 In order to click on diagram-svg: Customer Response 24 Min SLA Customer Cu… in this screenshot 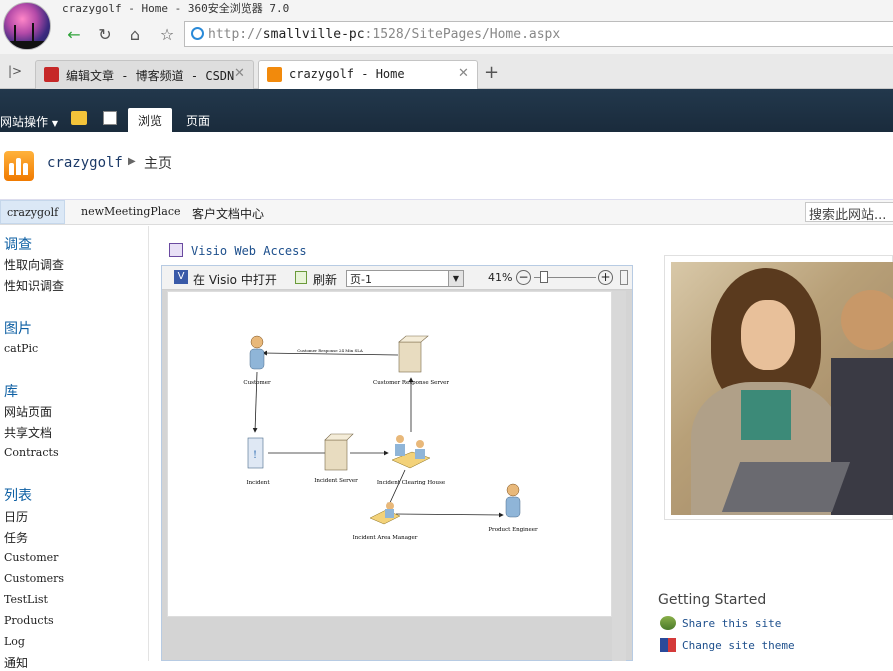, I will do `click(390, 438)`.